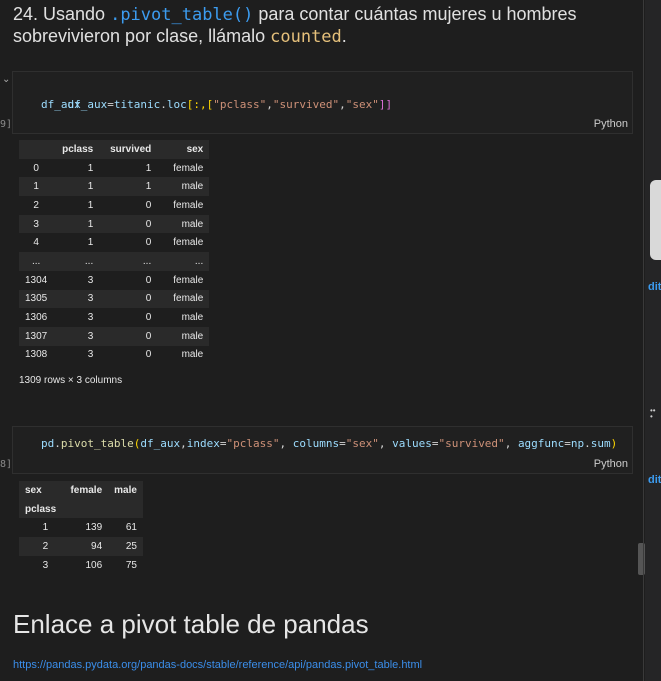 The width and height of the screenshot is (661, 681). I want to click on right-side-panel, so click(653, 340).